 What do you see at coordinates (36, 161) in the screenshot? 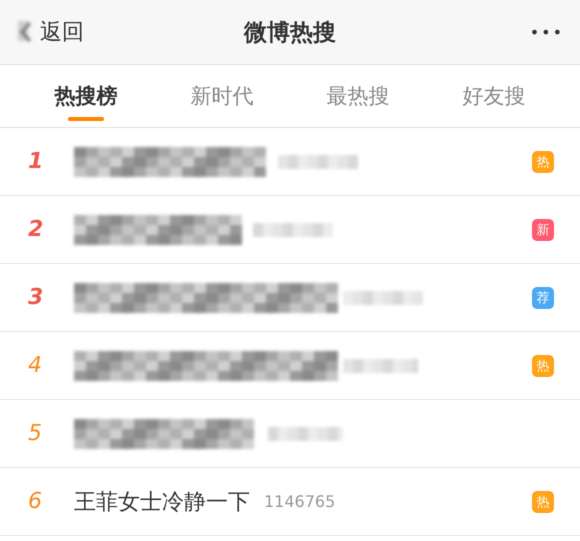
I see `rank-number: 1` at bounding box center [36, 161].